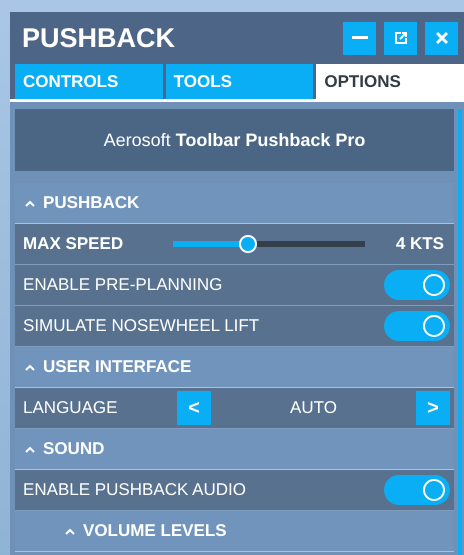 This screenshot has height=555, width=464. I want to click on window-title: PUSHBACK, so click(99, 38).